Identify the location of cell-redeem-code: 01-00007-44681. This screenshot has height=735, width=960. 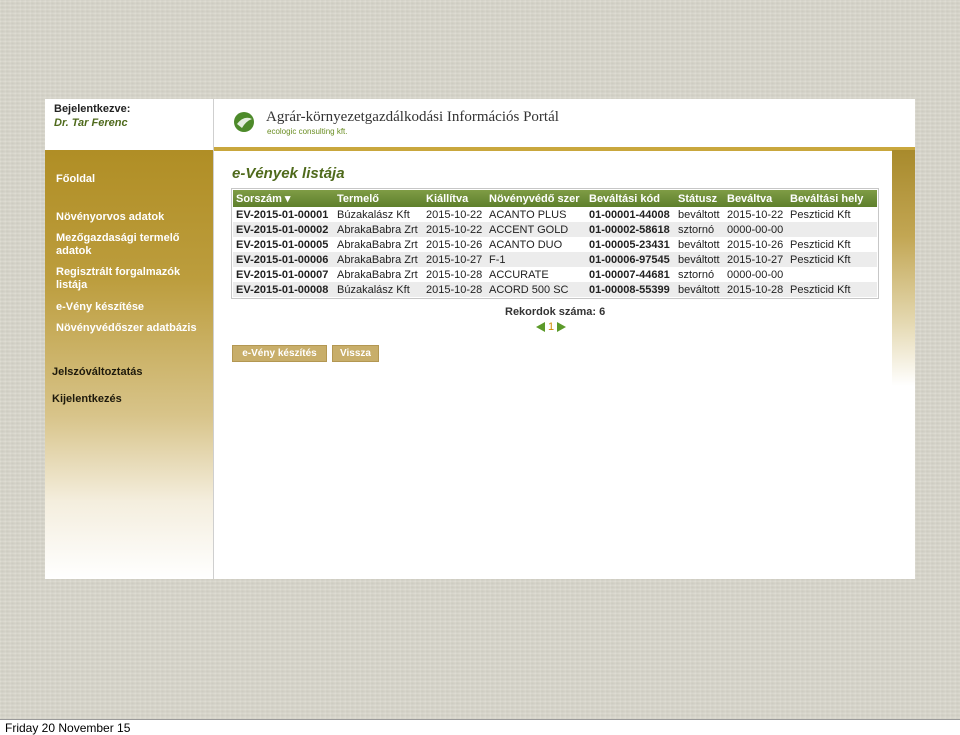
(629, 274).